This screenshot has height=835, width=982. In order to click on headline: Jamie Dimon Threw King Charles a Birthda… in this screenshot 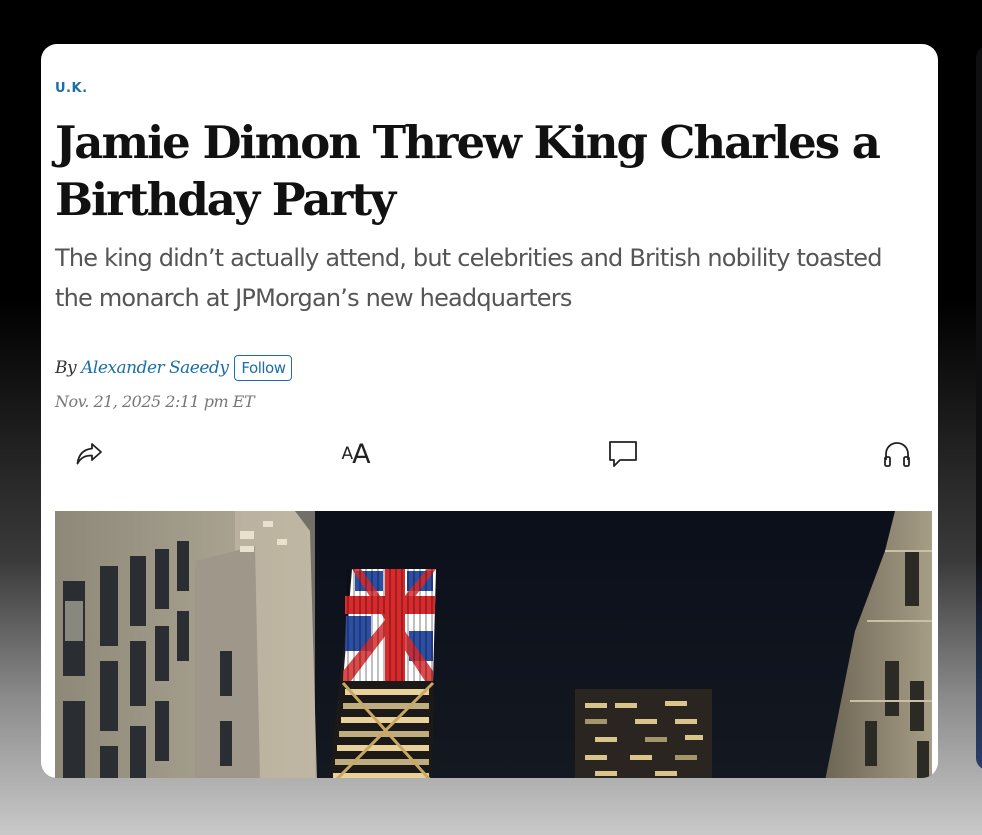, I will do `click(468, 171)`.